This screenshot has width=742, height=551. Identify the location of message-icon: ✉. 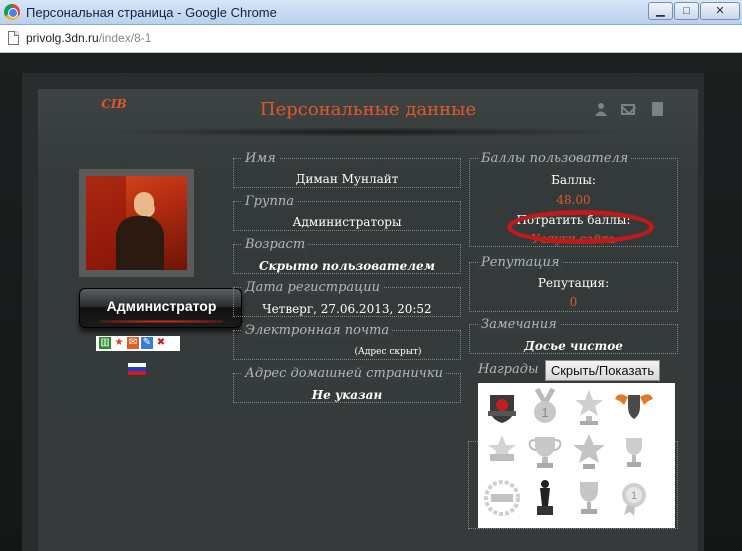
(133, 343).